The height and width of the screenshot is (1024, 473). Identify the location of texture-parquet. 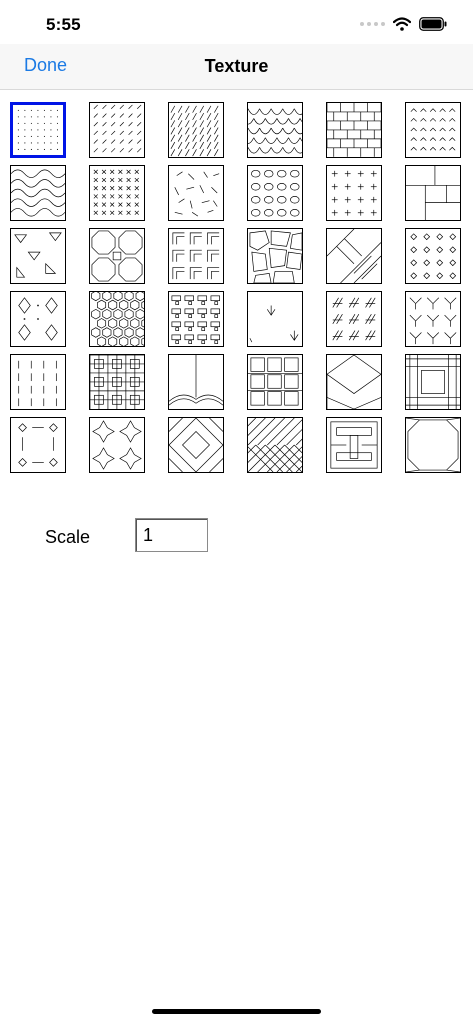
(117, 382).